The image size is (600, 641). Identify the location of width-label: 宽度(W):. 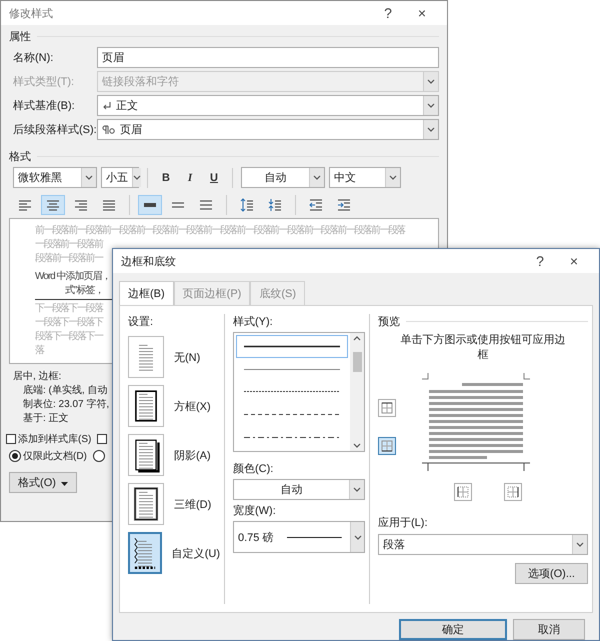
(255, 511).